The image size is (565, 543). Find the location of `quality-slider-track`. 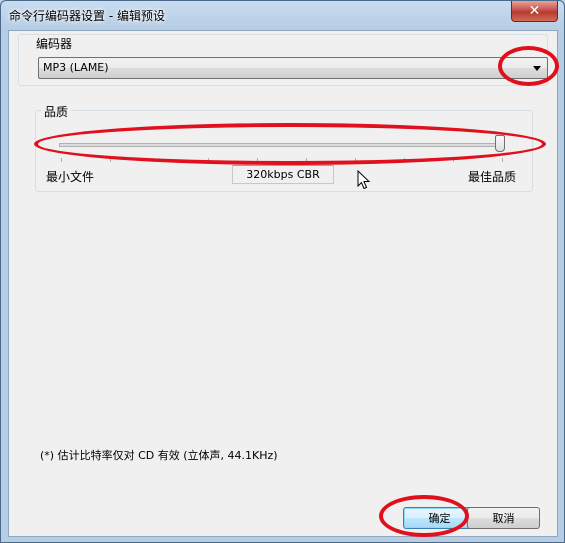

quality-slider-track is located at coordinates (281, 145).